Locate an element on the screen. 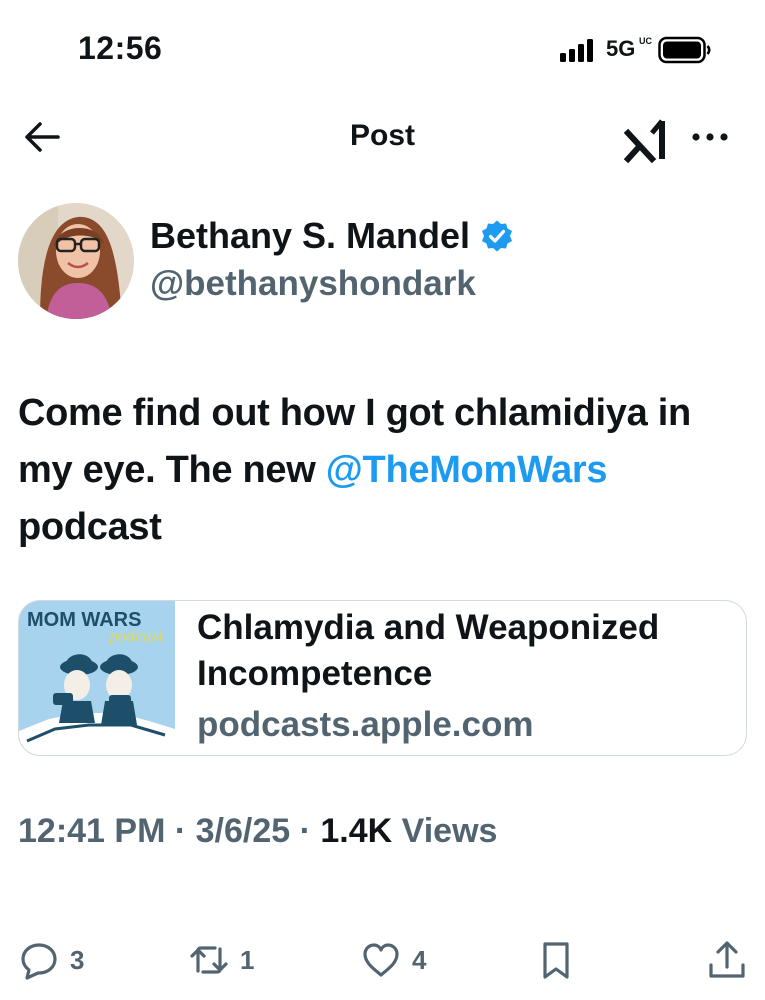  like-button: 4 is located at coordinates (393, 960).